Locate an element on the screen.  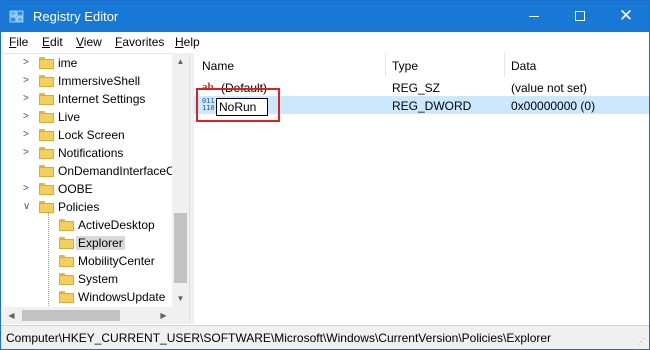
menu-edit-accel: E is located at coordinates (46, 42).